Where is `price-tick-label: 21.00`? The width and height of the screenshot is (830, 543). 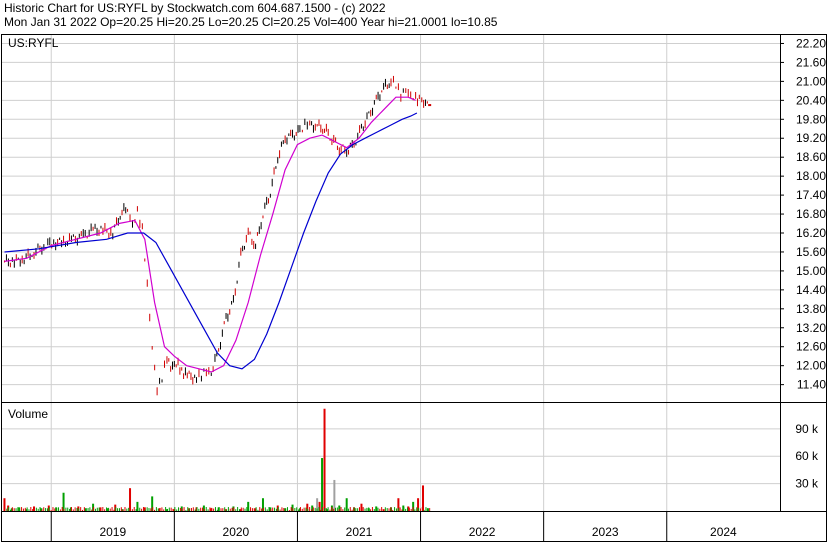 price-tick-label: 21.00 is located at coordinates (811, 81).